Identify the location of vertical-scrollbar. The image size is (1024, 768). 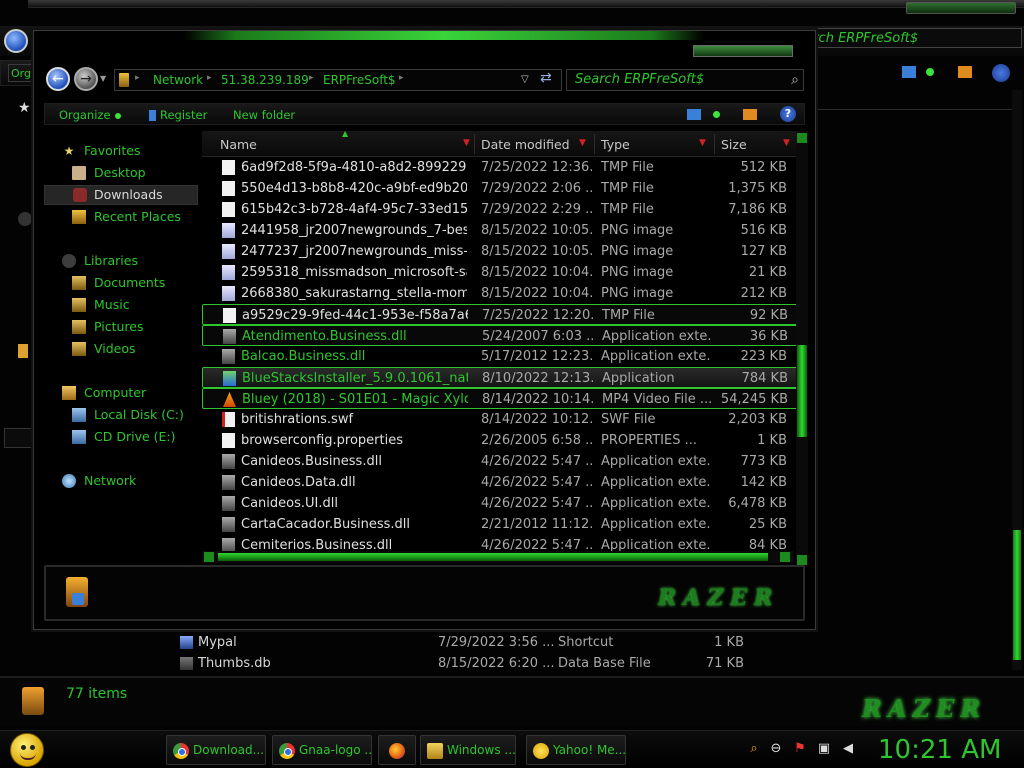
(802, 349).